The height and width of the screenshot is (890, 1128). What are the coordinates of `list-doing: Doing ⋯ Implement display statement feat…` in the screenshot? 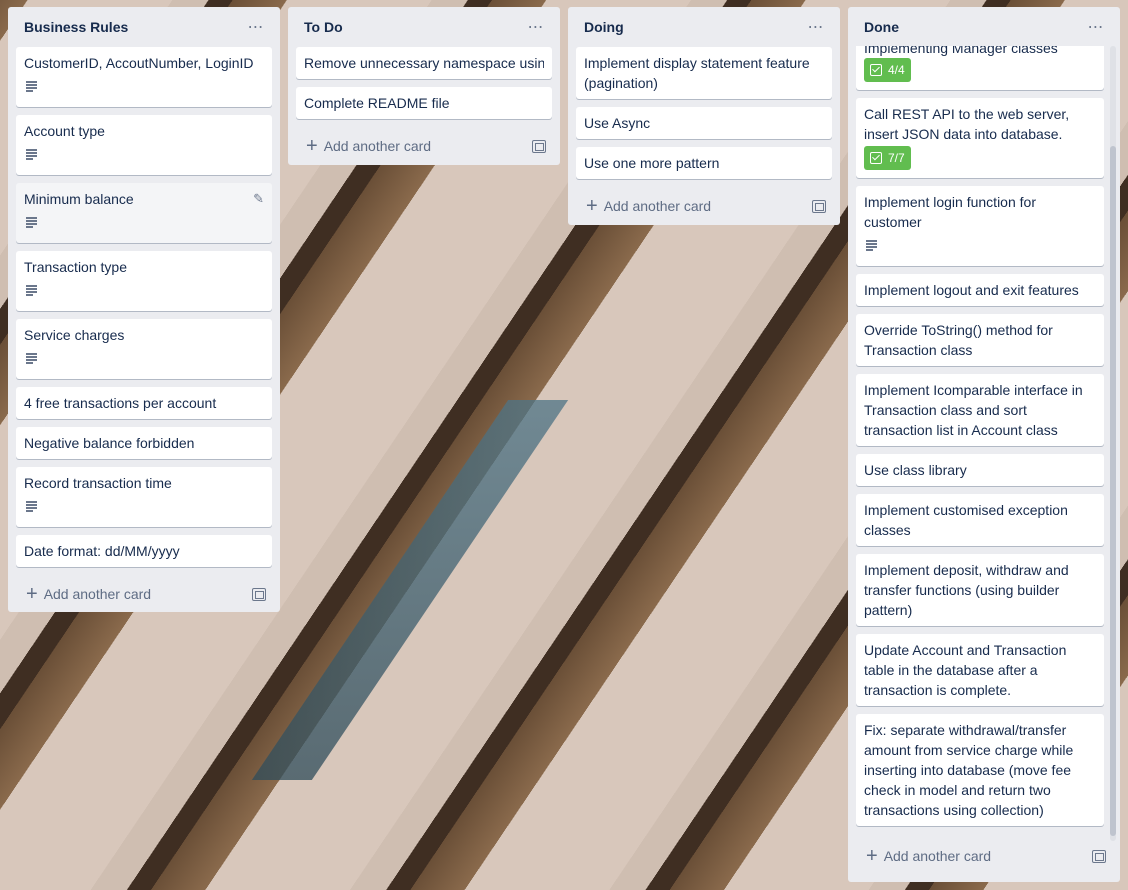 It's located at (704, 116).